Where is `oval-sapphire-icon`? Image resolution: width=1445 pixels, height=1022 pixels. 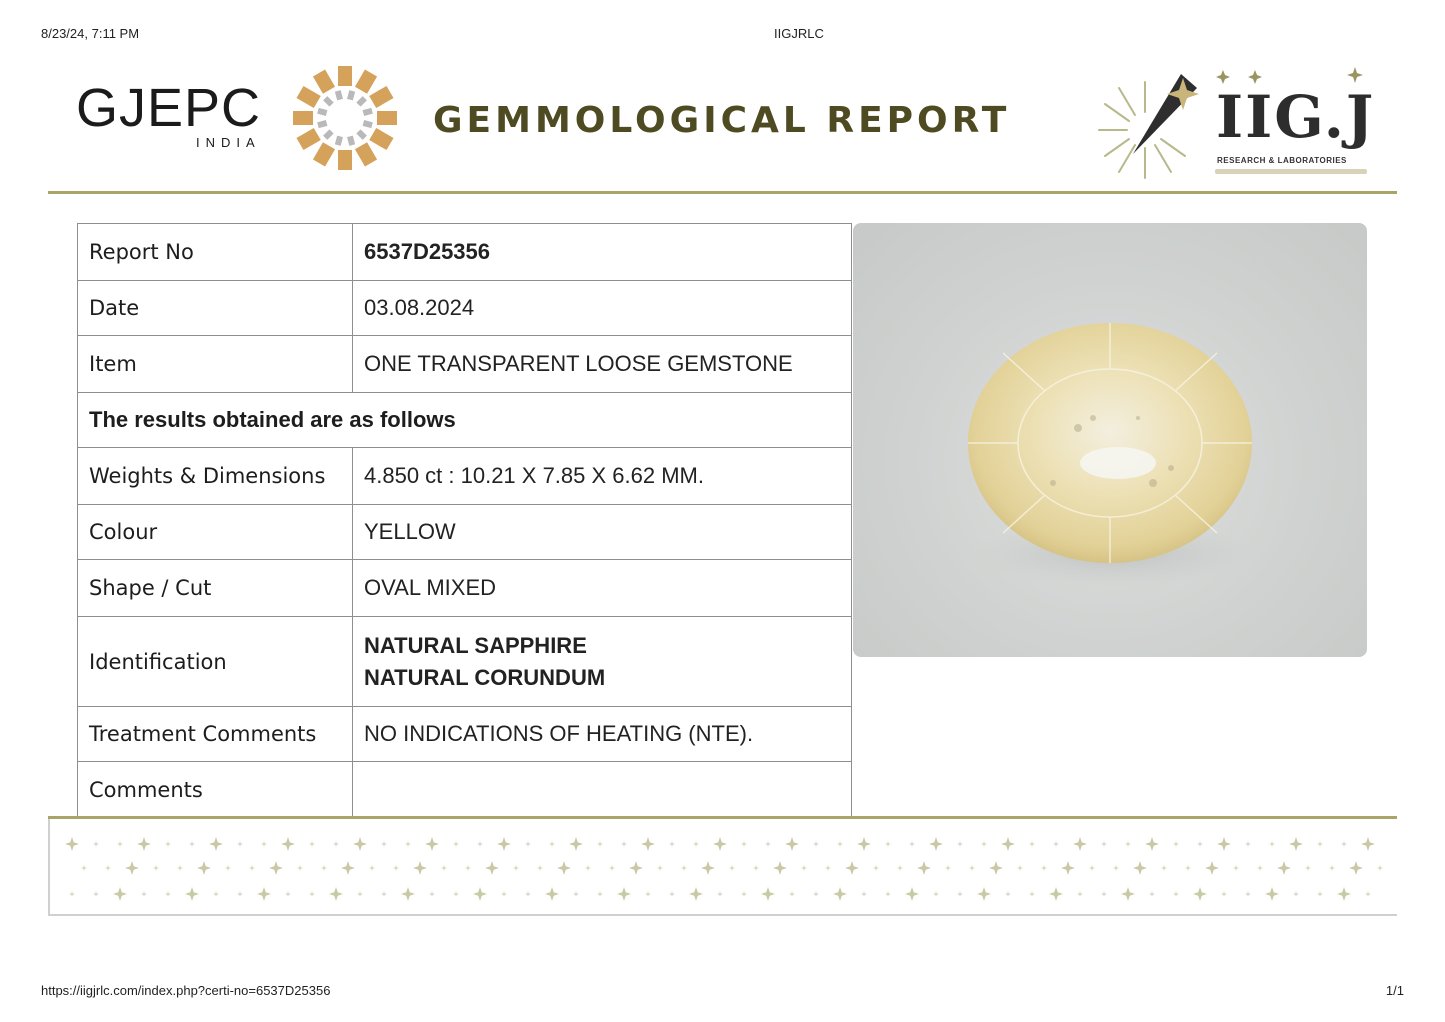 oval-sapphire-icon is located at coordinates (1111, 455).